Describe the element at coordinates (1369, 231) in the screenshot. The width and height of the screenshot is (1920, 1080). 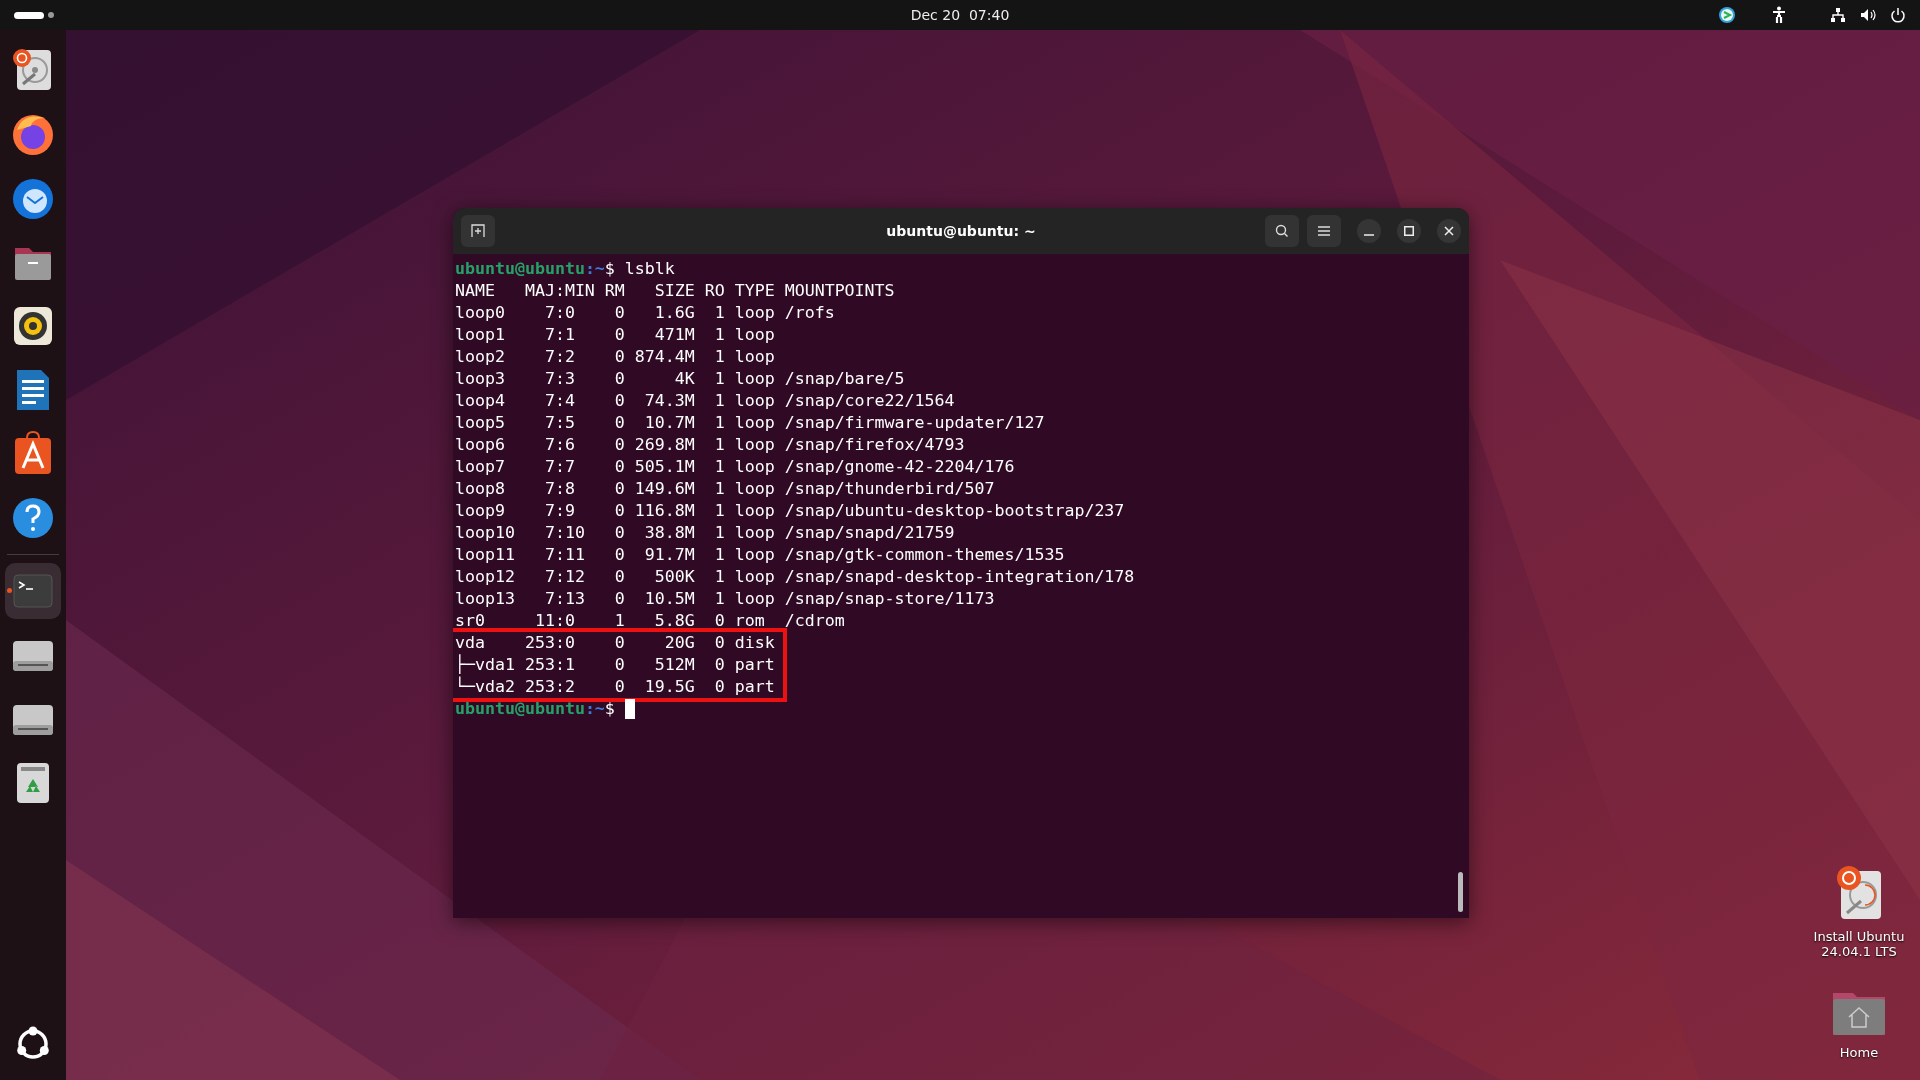
I see `minimize-button` at that location.